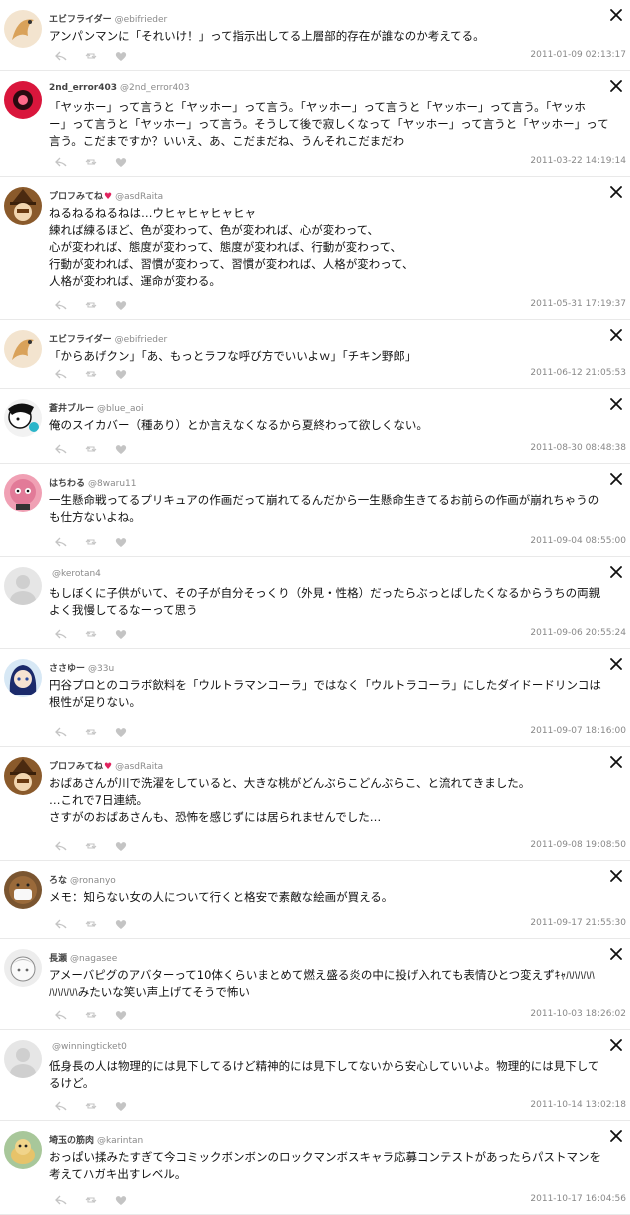 The width and height of the screenshot is (630, 1215). Describe the element at coordinates (93, 881) in the screenshot. I see `user-handle: @ronanyo` at that location.